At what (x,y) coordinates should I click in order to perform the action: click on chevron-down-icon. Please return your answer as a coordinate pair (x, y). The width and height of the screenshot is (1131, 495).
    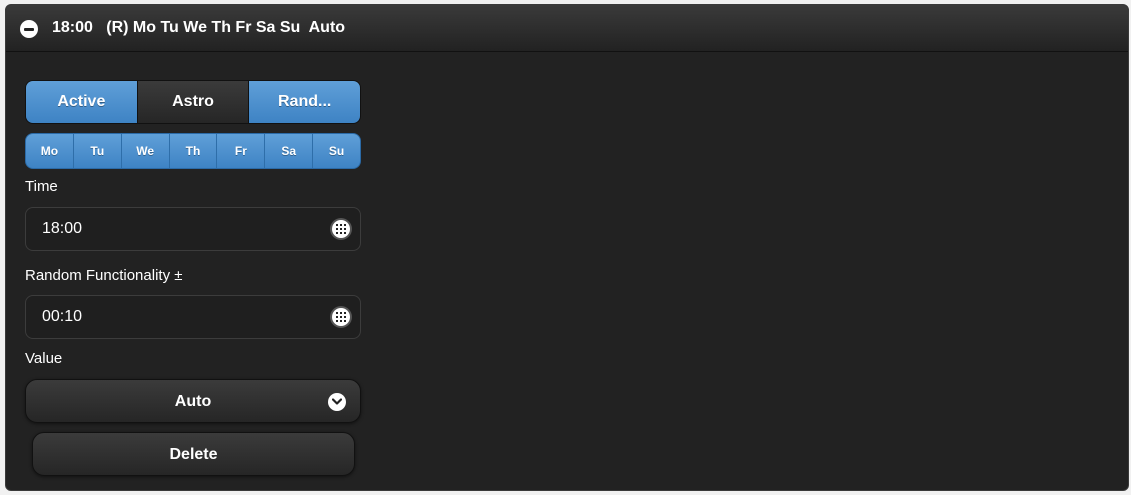
    Looking at the image, I should click on (337, 402).